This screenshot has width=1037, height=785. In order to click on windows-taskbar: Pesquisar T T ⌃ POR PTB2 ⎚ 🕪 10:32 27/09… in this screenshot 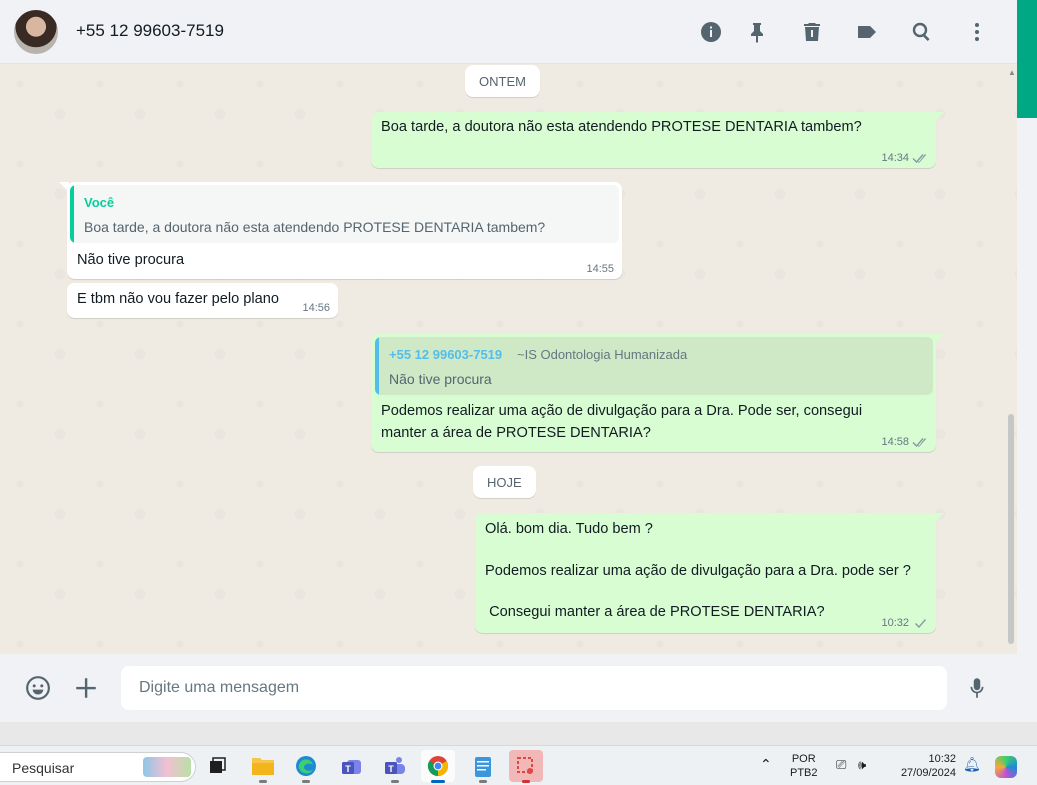, I will do `click(518, 765)`.